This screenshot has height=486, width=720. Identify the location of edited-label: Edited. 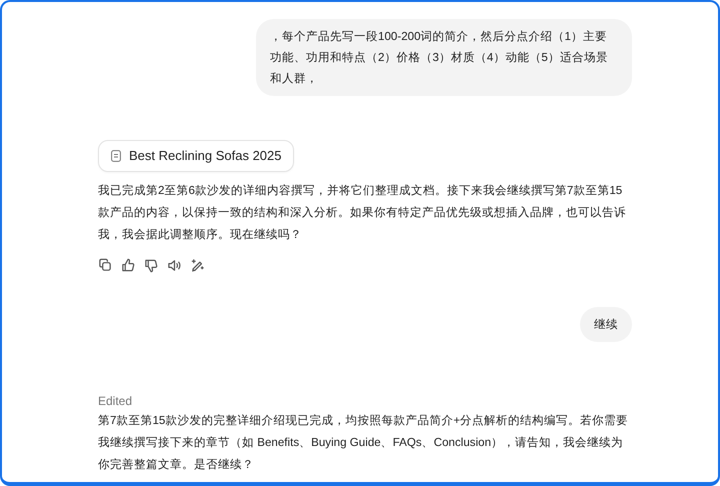
(116, 401).